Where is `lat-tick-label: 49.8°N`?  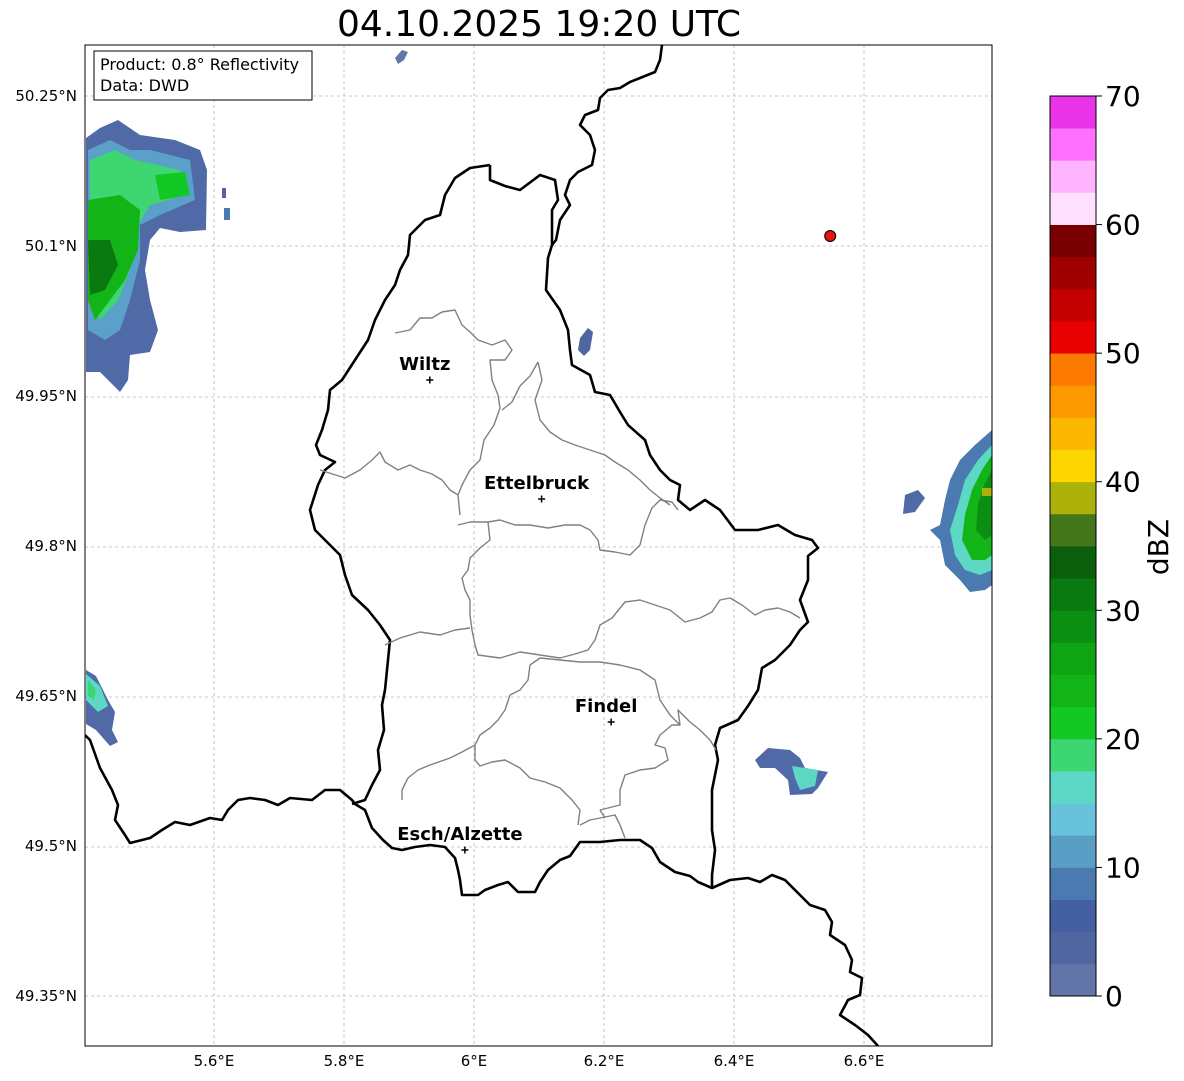
lat-tick-label: 49.8°N is located at coordinates (51, 546).